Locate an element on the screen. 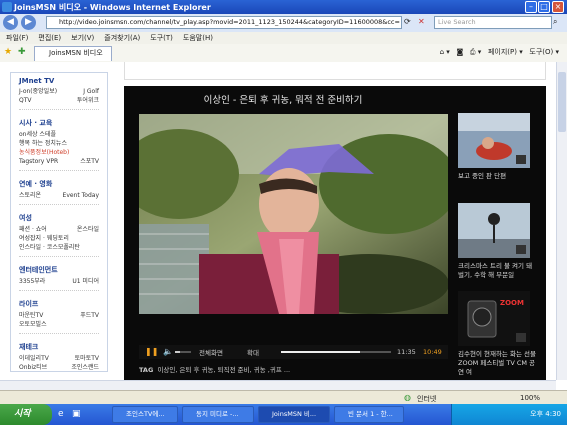 This screenshot has width=567, height=425. top-panel is located at coordinates (335, 71).